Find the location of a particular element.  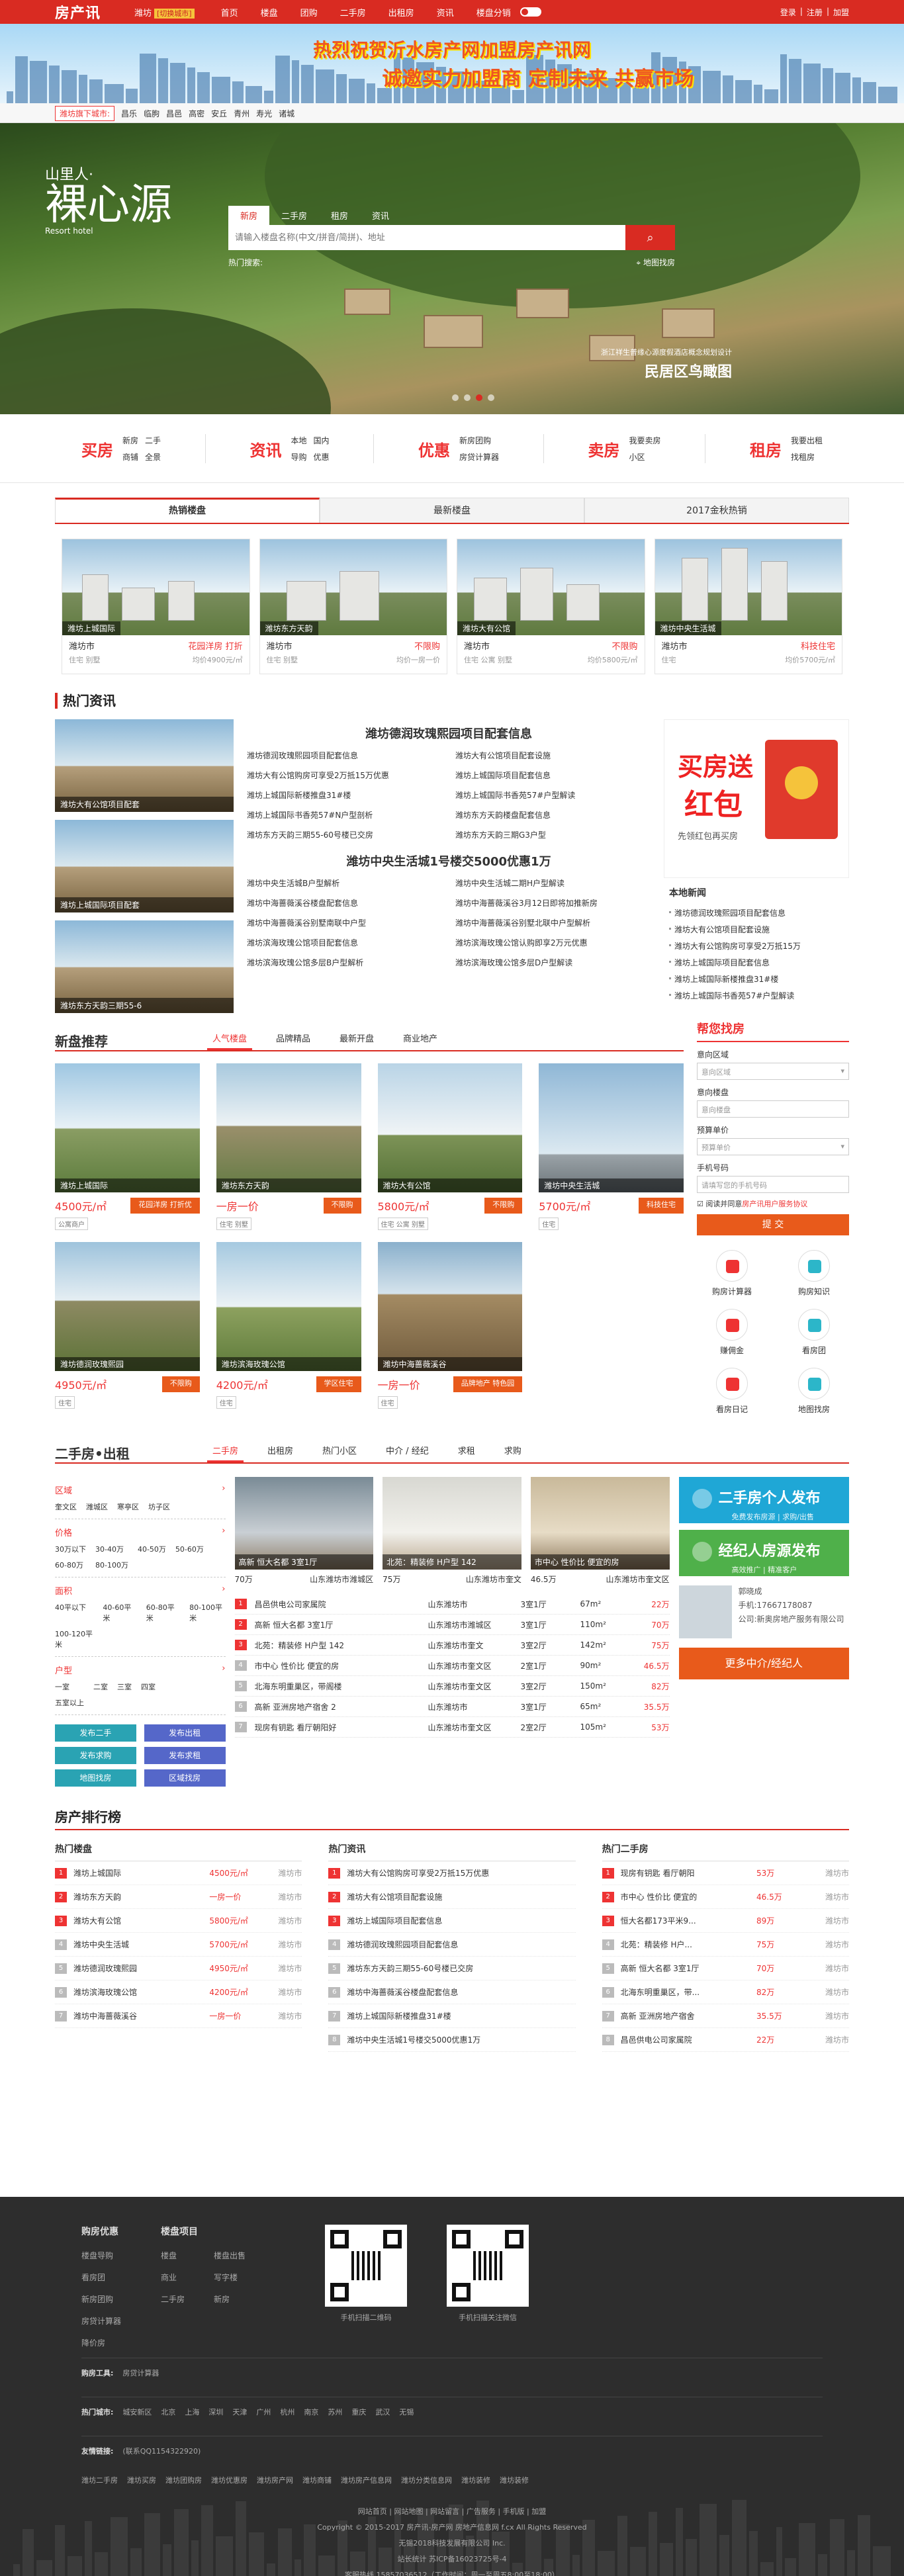

hot-city-link: 广州 is located at coordinates (263, 2412).